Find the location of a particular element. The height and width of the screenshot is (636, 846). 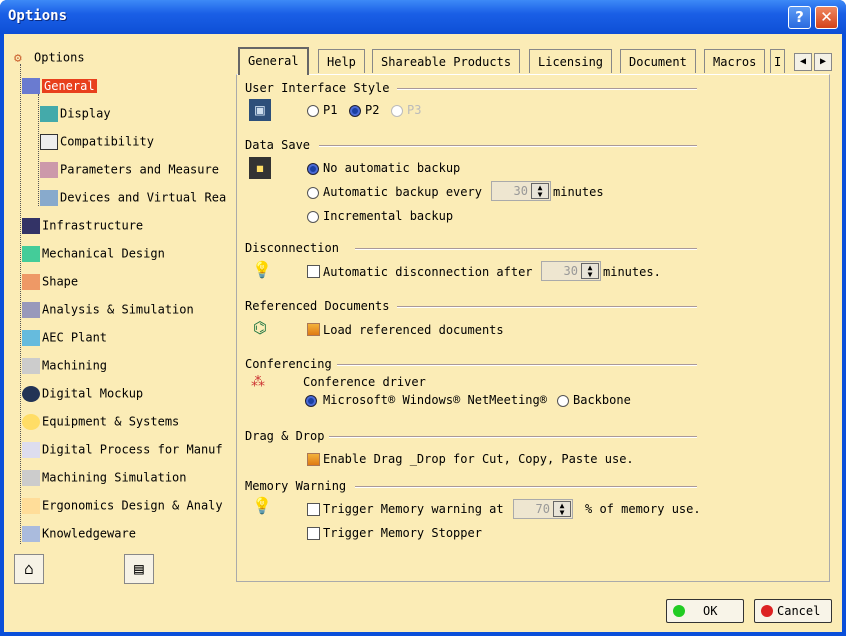

tree-item-shape: Shape is located at coordinates (50, 281).